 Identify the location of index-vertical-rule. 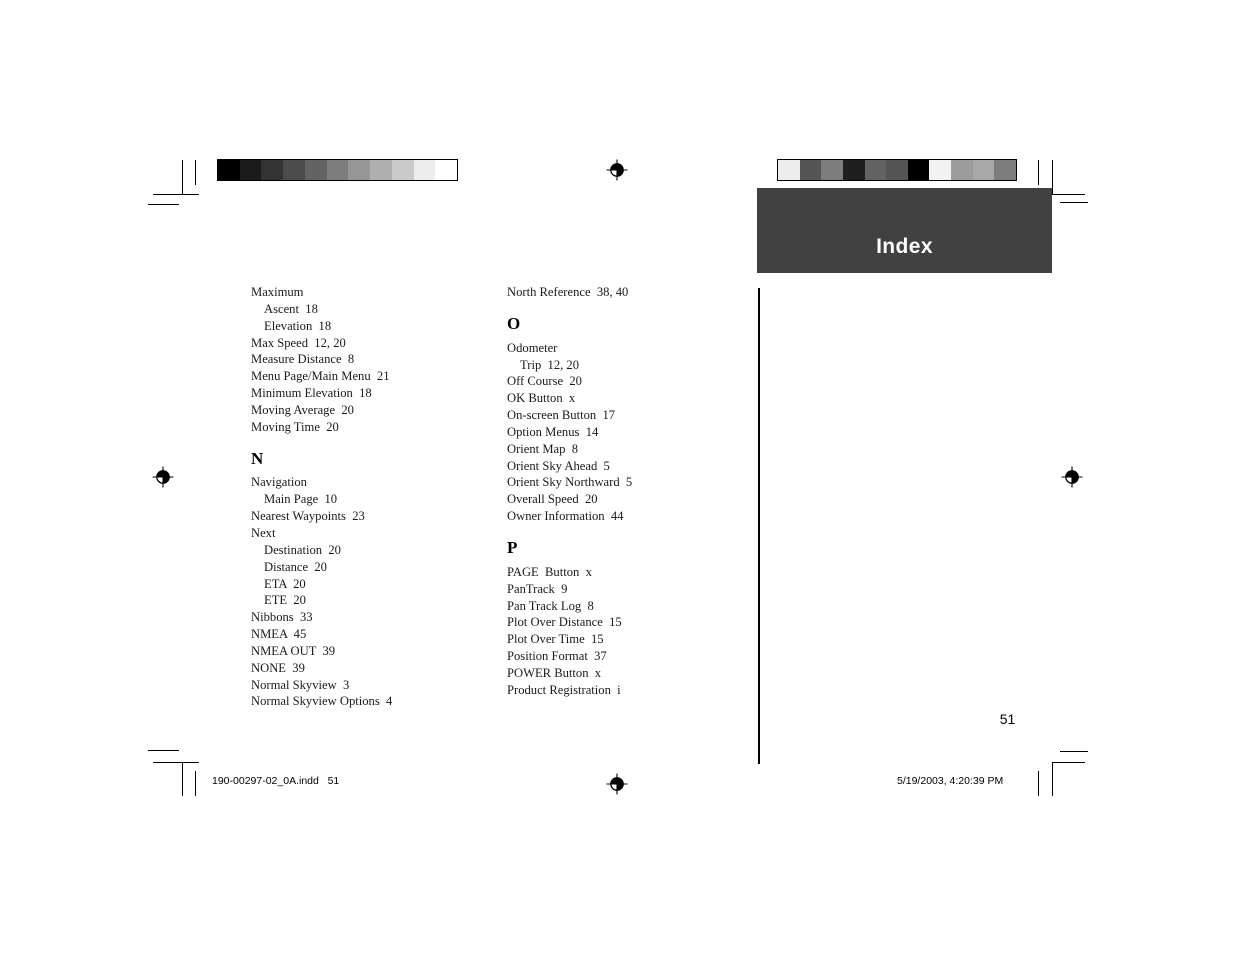
(759, 526).